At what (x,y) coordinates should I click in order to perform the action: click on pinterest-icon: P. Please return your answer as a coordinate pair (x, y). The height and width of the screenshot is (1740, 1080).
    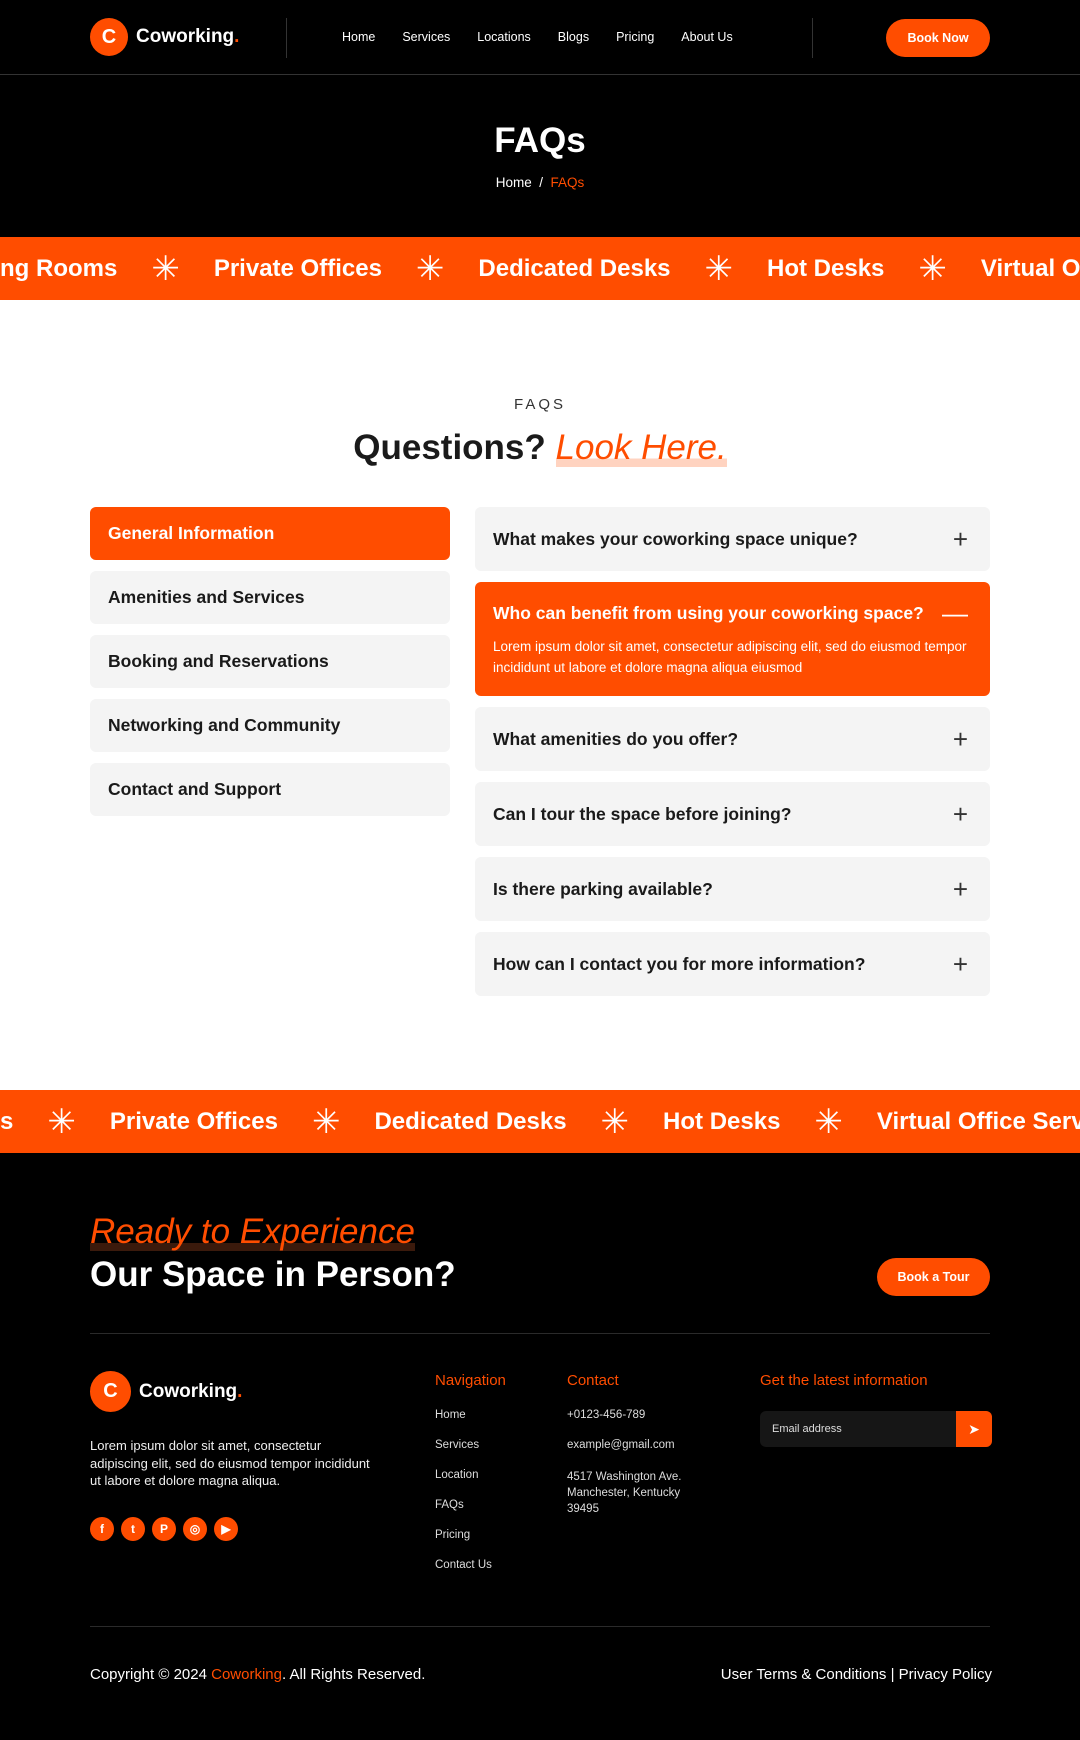
    Looking at the image, I should click on (164, 1529).